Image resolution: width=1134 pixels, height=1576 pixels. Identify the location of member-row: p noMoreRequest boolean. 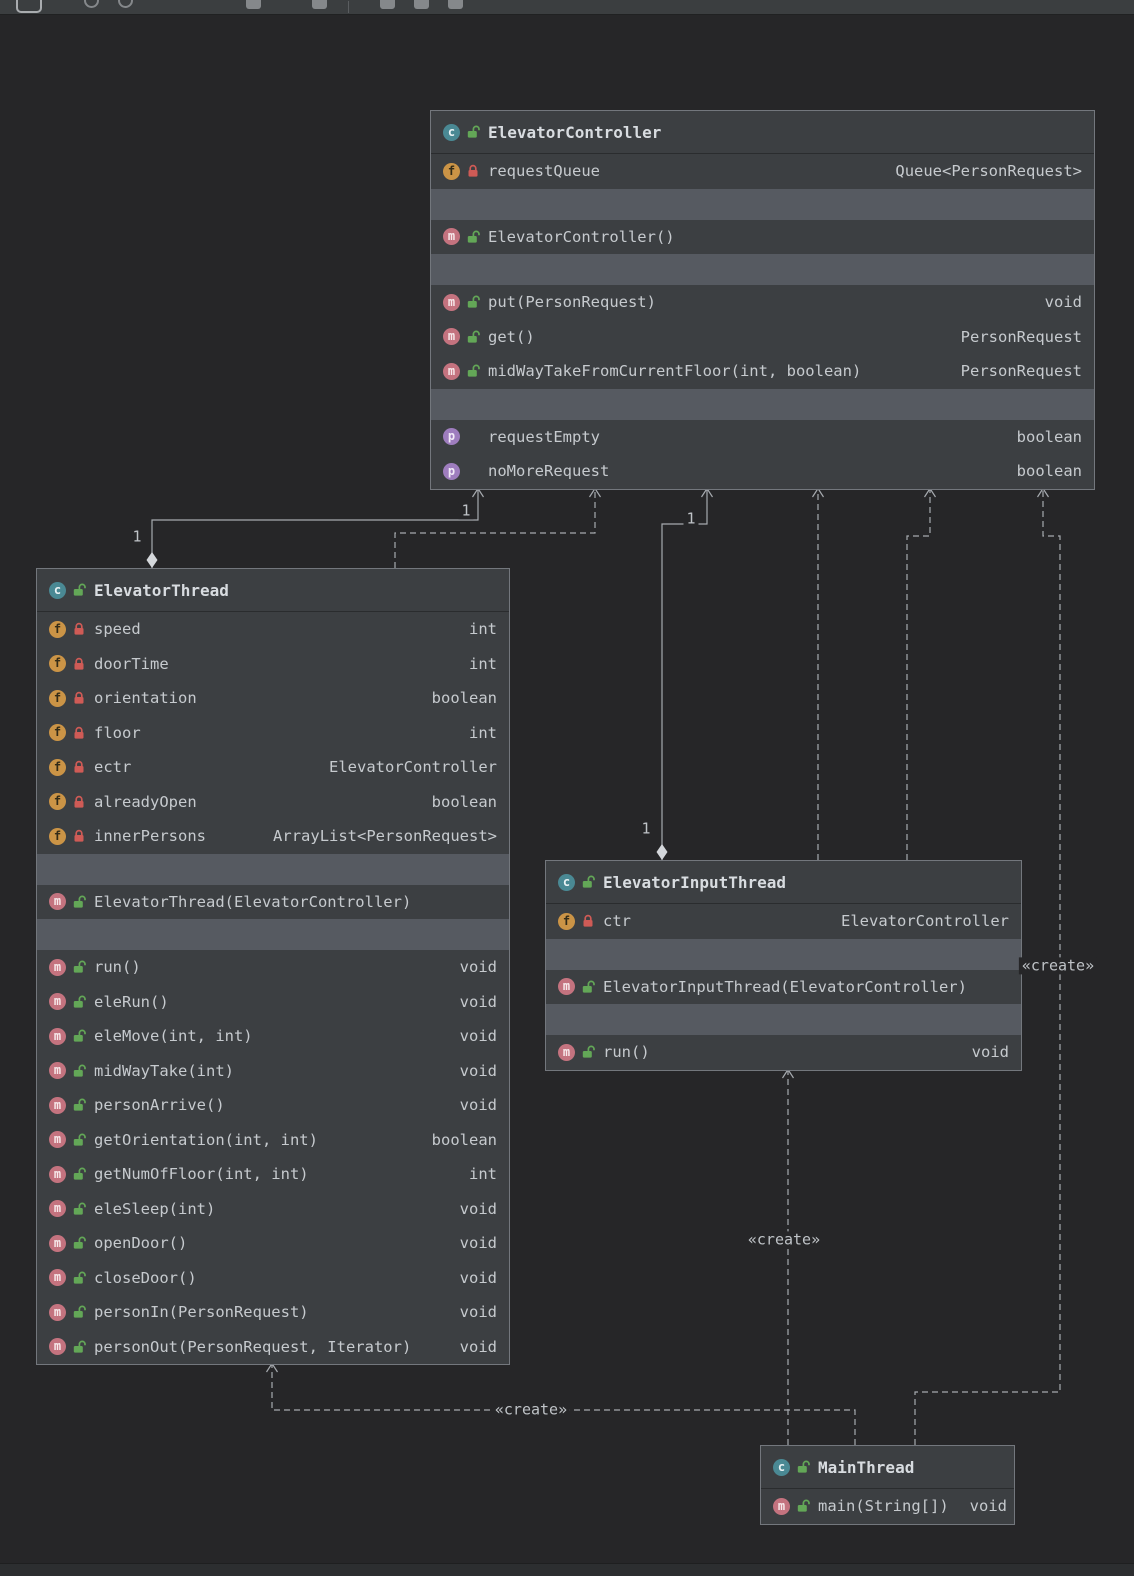
(762, 471).